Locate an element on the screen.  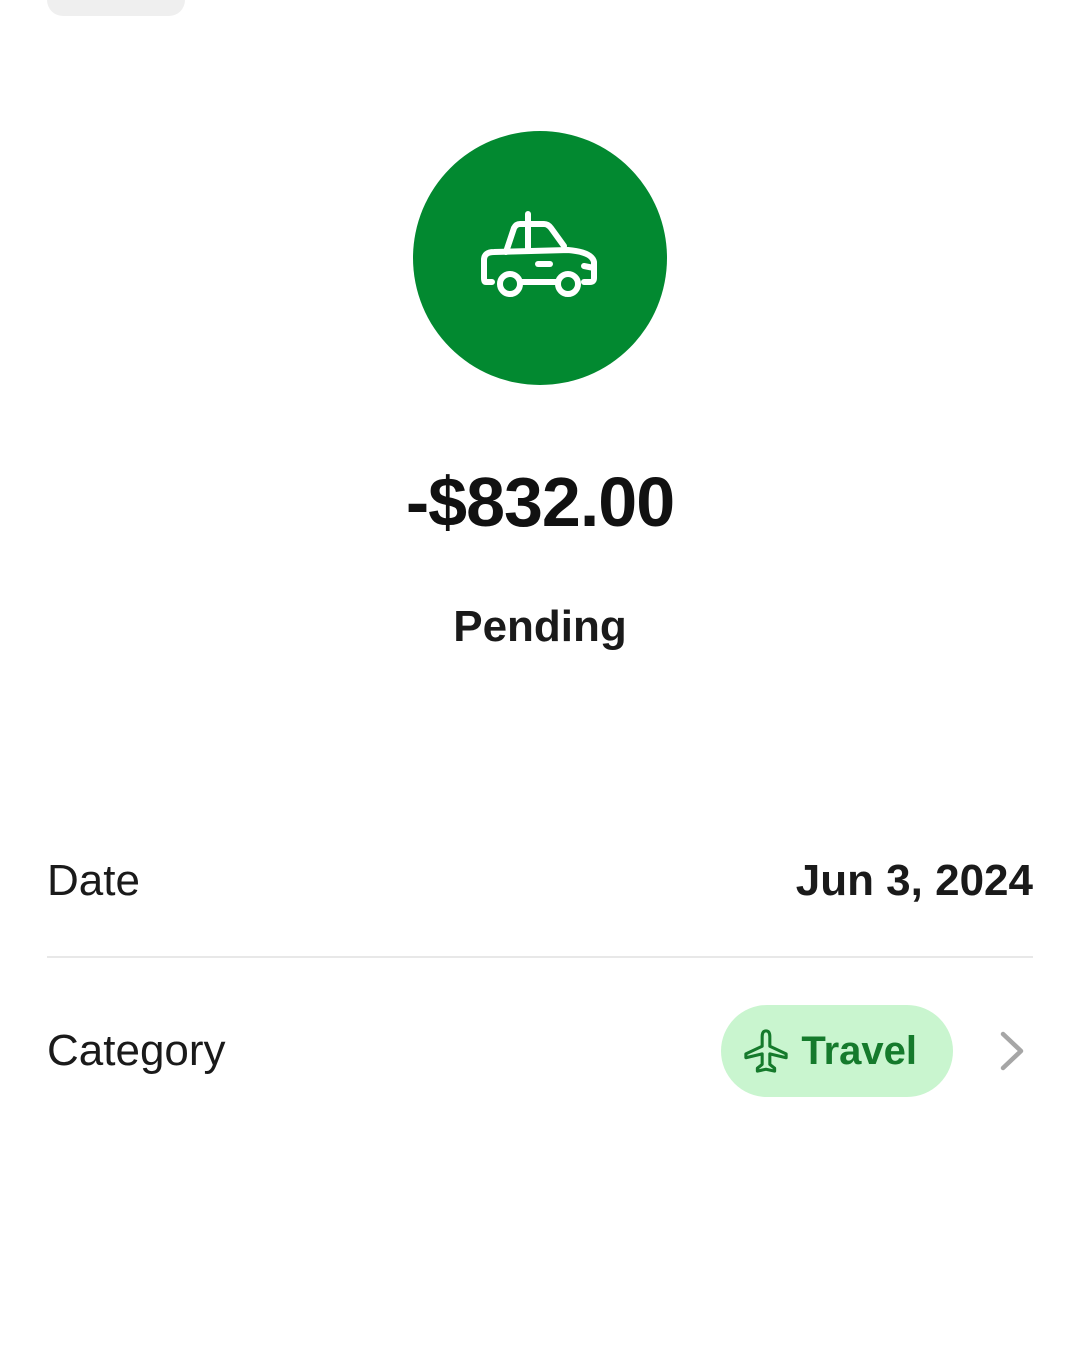
airplane-icon is located at coordinates (766, 1051).